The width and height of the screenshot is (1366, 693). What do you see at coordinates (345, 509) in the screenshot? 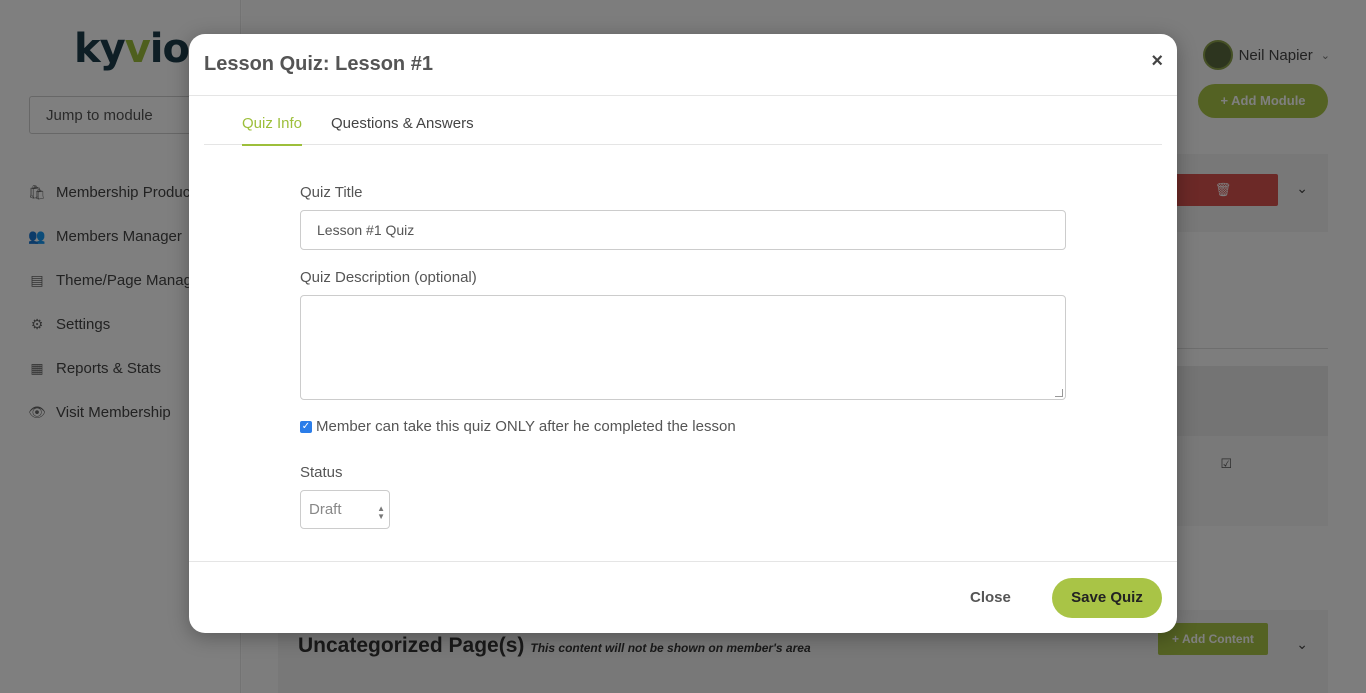
I see `status-select: Draft ▲ ▼` at bounding box center [345, 509].